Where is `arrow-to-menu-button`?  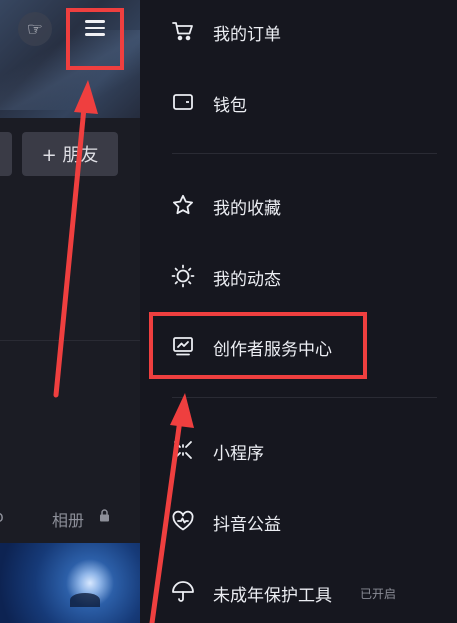 arrow-to-menu-button is located at coordinates (75, 239).